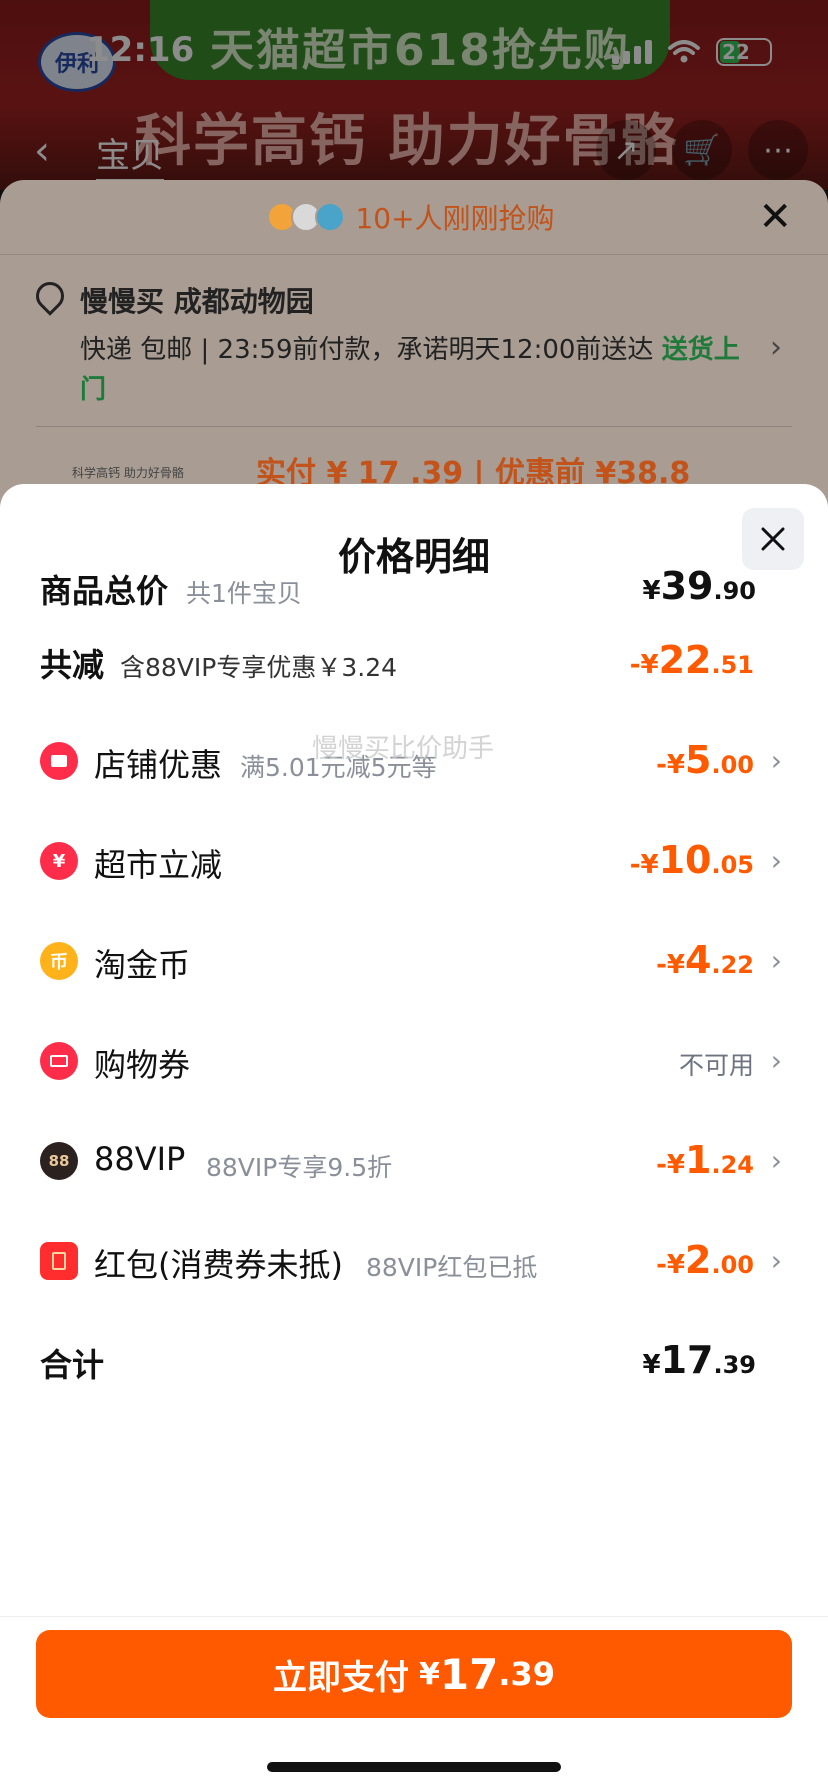  What do you see at coordinates (218, 1265) in the screenshot?
I see `row-label: 红包(消费券未抵)` at bounding box center [218, 1265].